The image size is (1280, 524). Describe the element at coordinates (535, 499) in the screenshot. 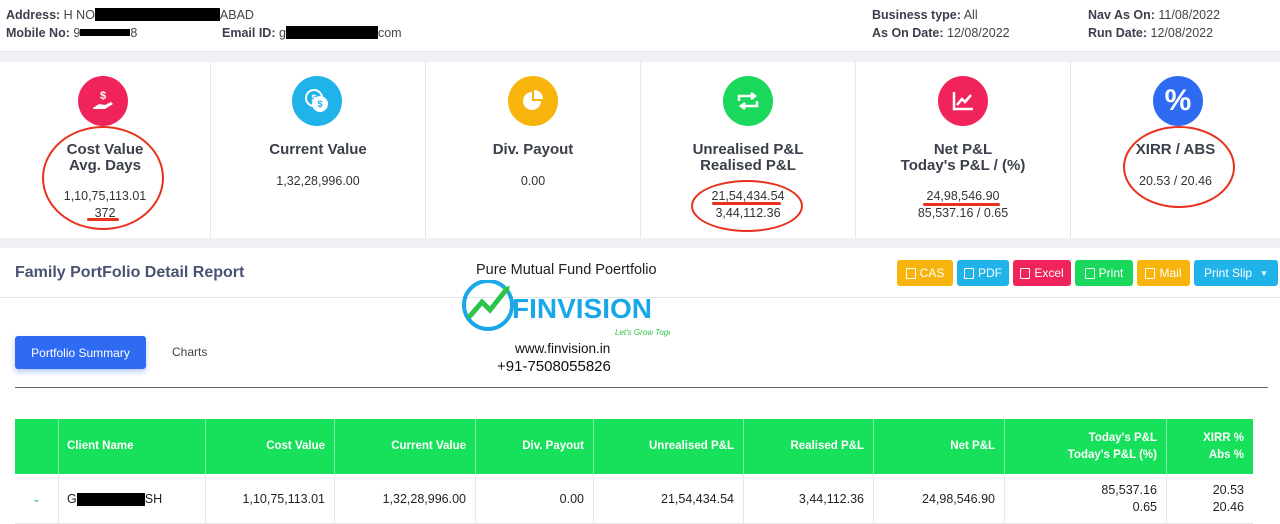

I see `div-payout-cell: 0.00` at that location.